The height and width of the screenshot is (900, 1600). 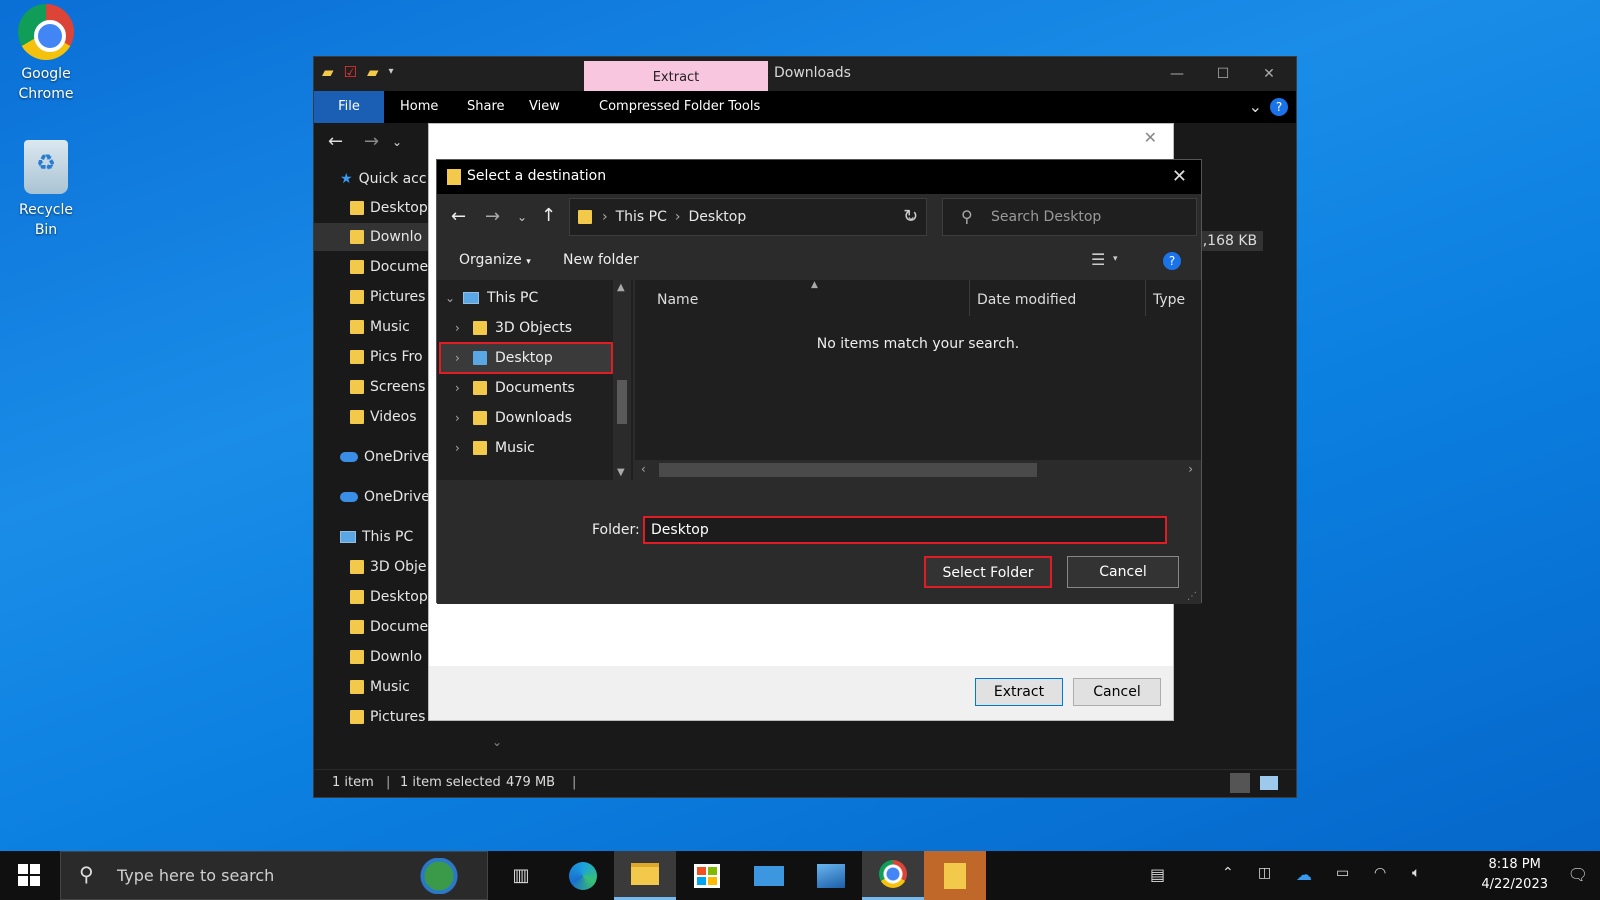 What do you see at coordinates (471, 298) in the screenshot?
I see `computer-icon` at bounding box center [471, 298].